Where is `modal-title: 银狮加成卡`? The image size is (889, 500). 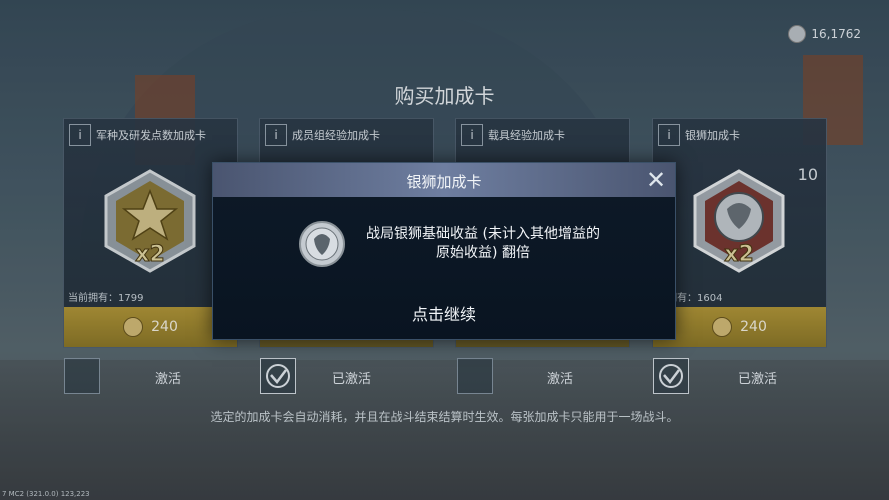 modal-title: 银狮加成卡 is located at coordinates (444, 182).